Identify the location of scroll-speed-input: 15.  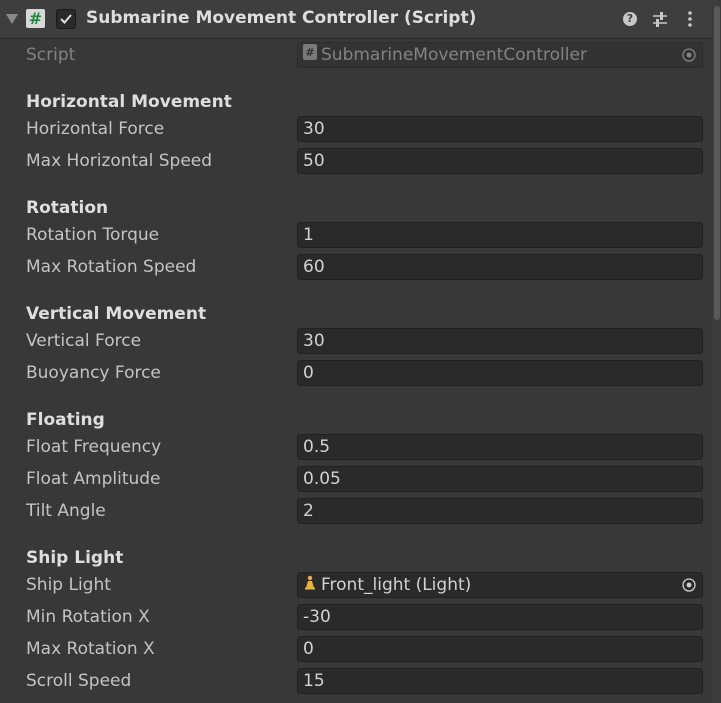
(500, 681).